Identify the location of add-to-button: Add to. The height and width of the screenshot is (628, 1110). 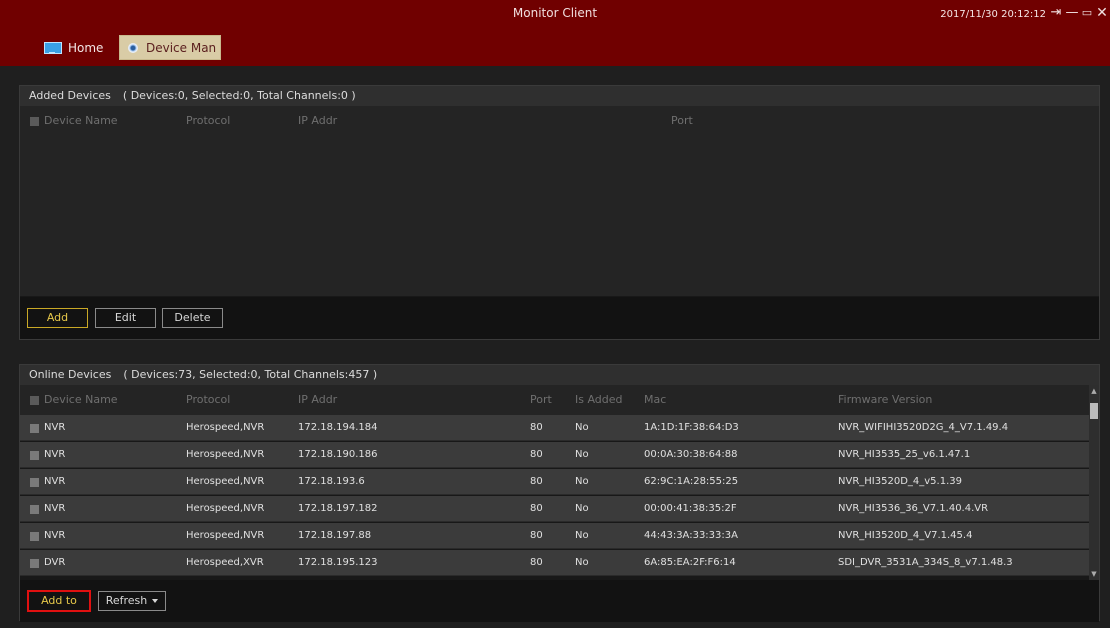
(59, 601).